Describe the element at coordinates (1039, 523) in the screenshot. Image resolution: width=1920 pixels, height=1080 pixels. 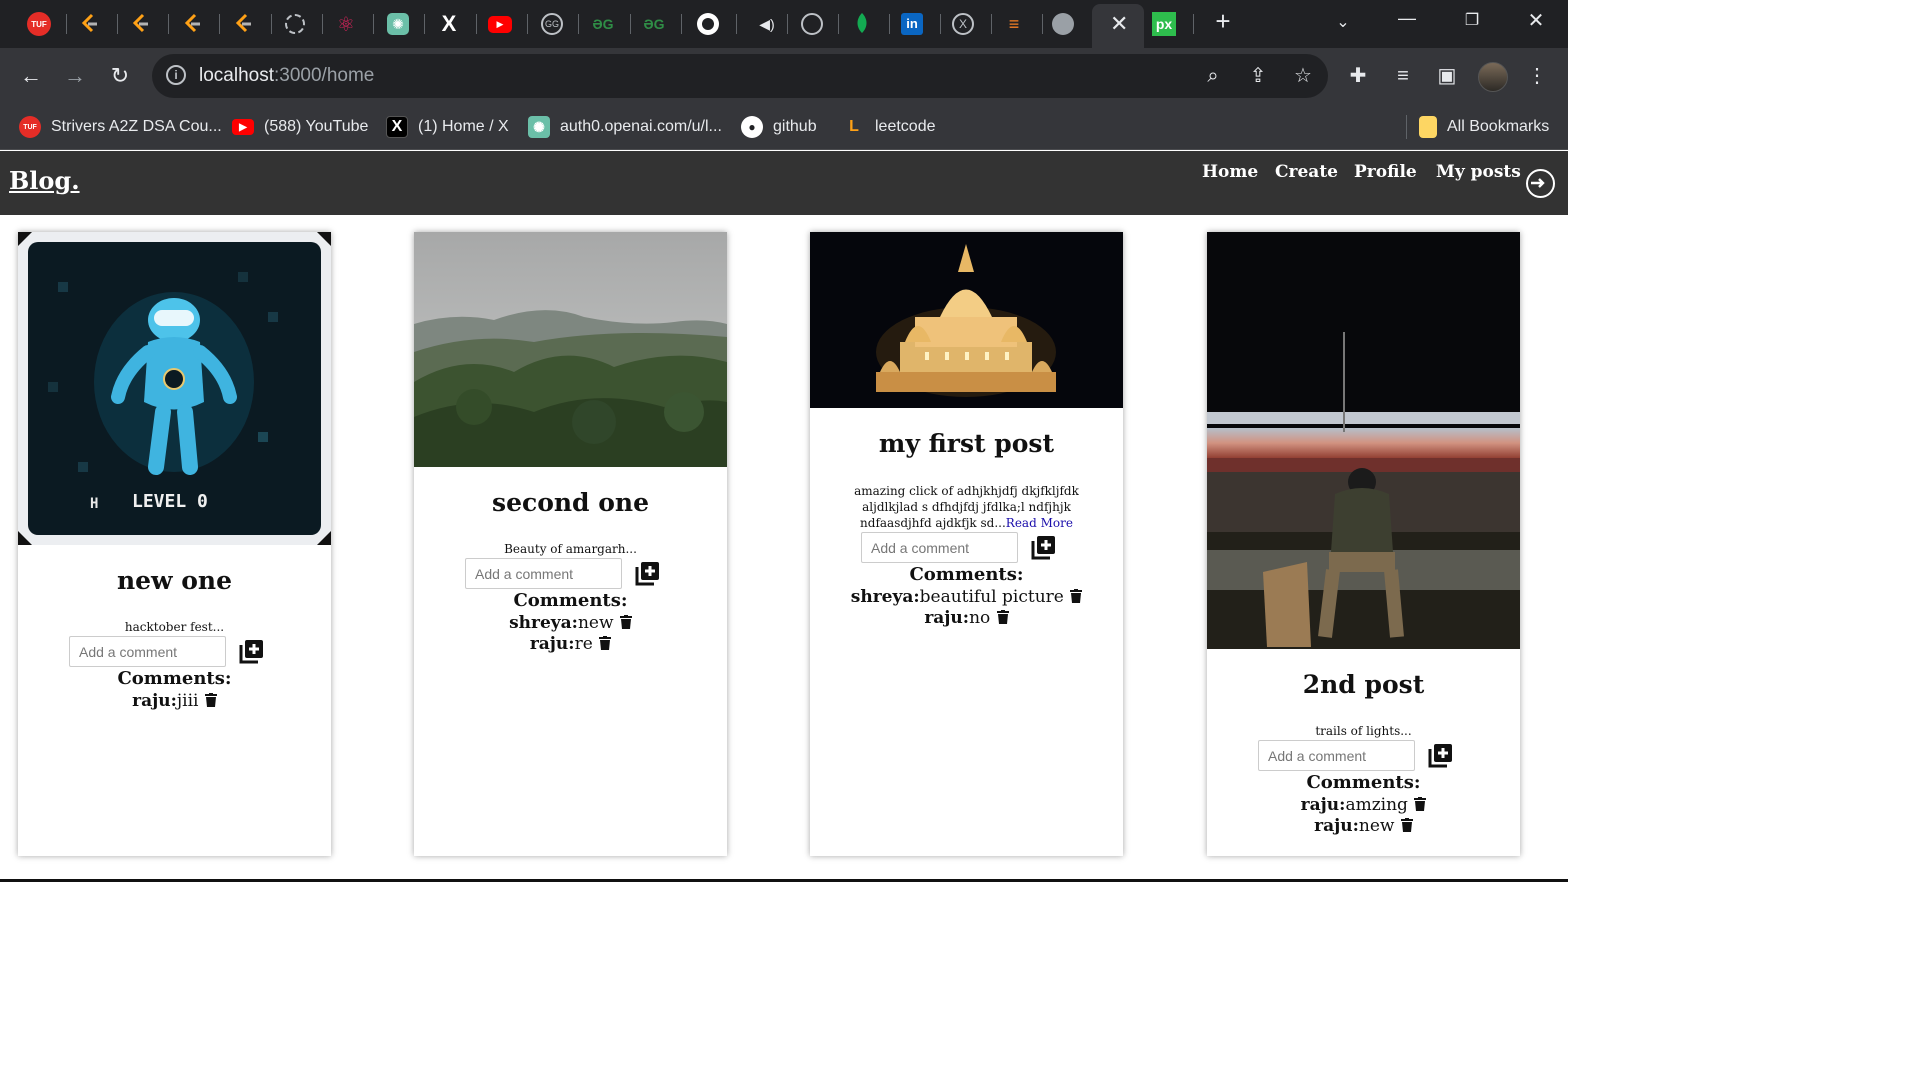
I see `read-more-link: Read More` at that location.